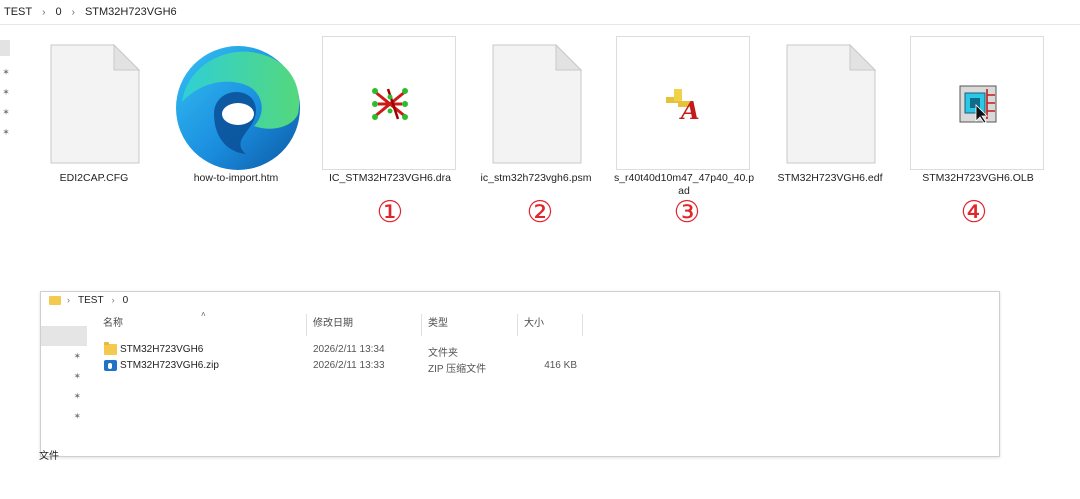  Describe the element at coordinates (49, 456) in the screenshot. I see `status-bar-text: 文件` at that location.